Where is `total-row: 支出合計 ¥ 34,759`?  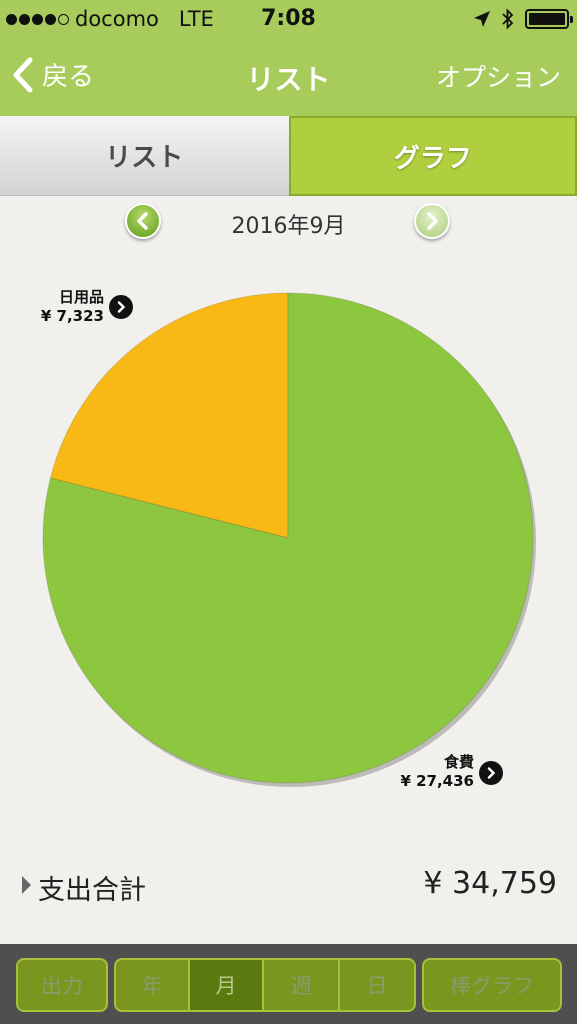 total-row: 支出合計 ¥ 34,759 is located at coordinates (288, 886).